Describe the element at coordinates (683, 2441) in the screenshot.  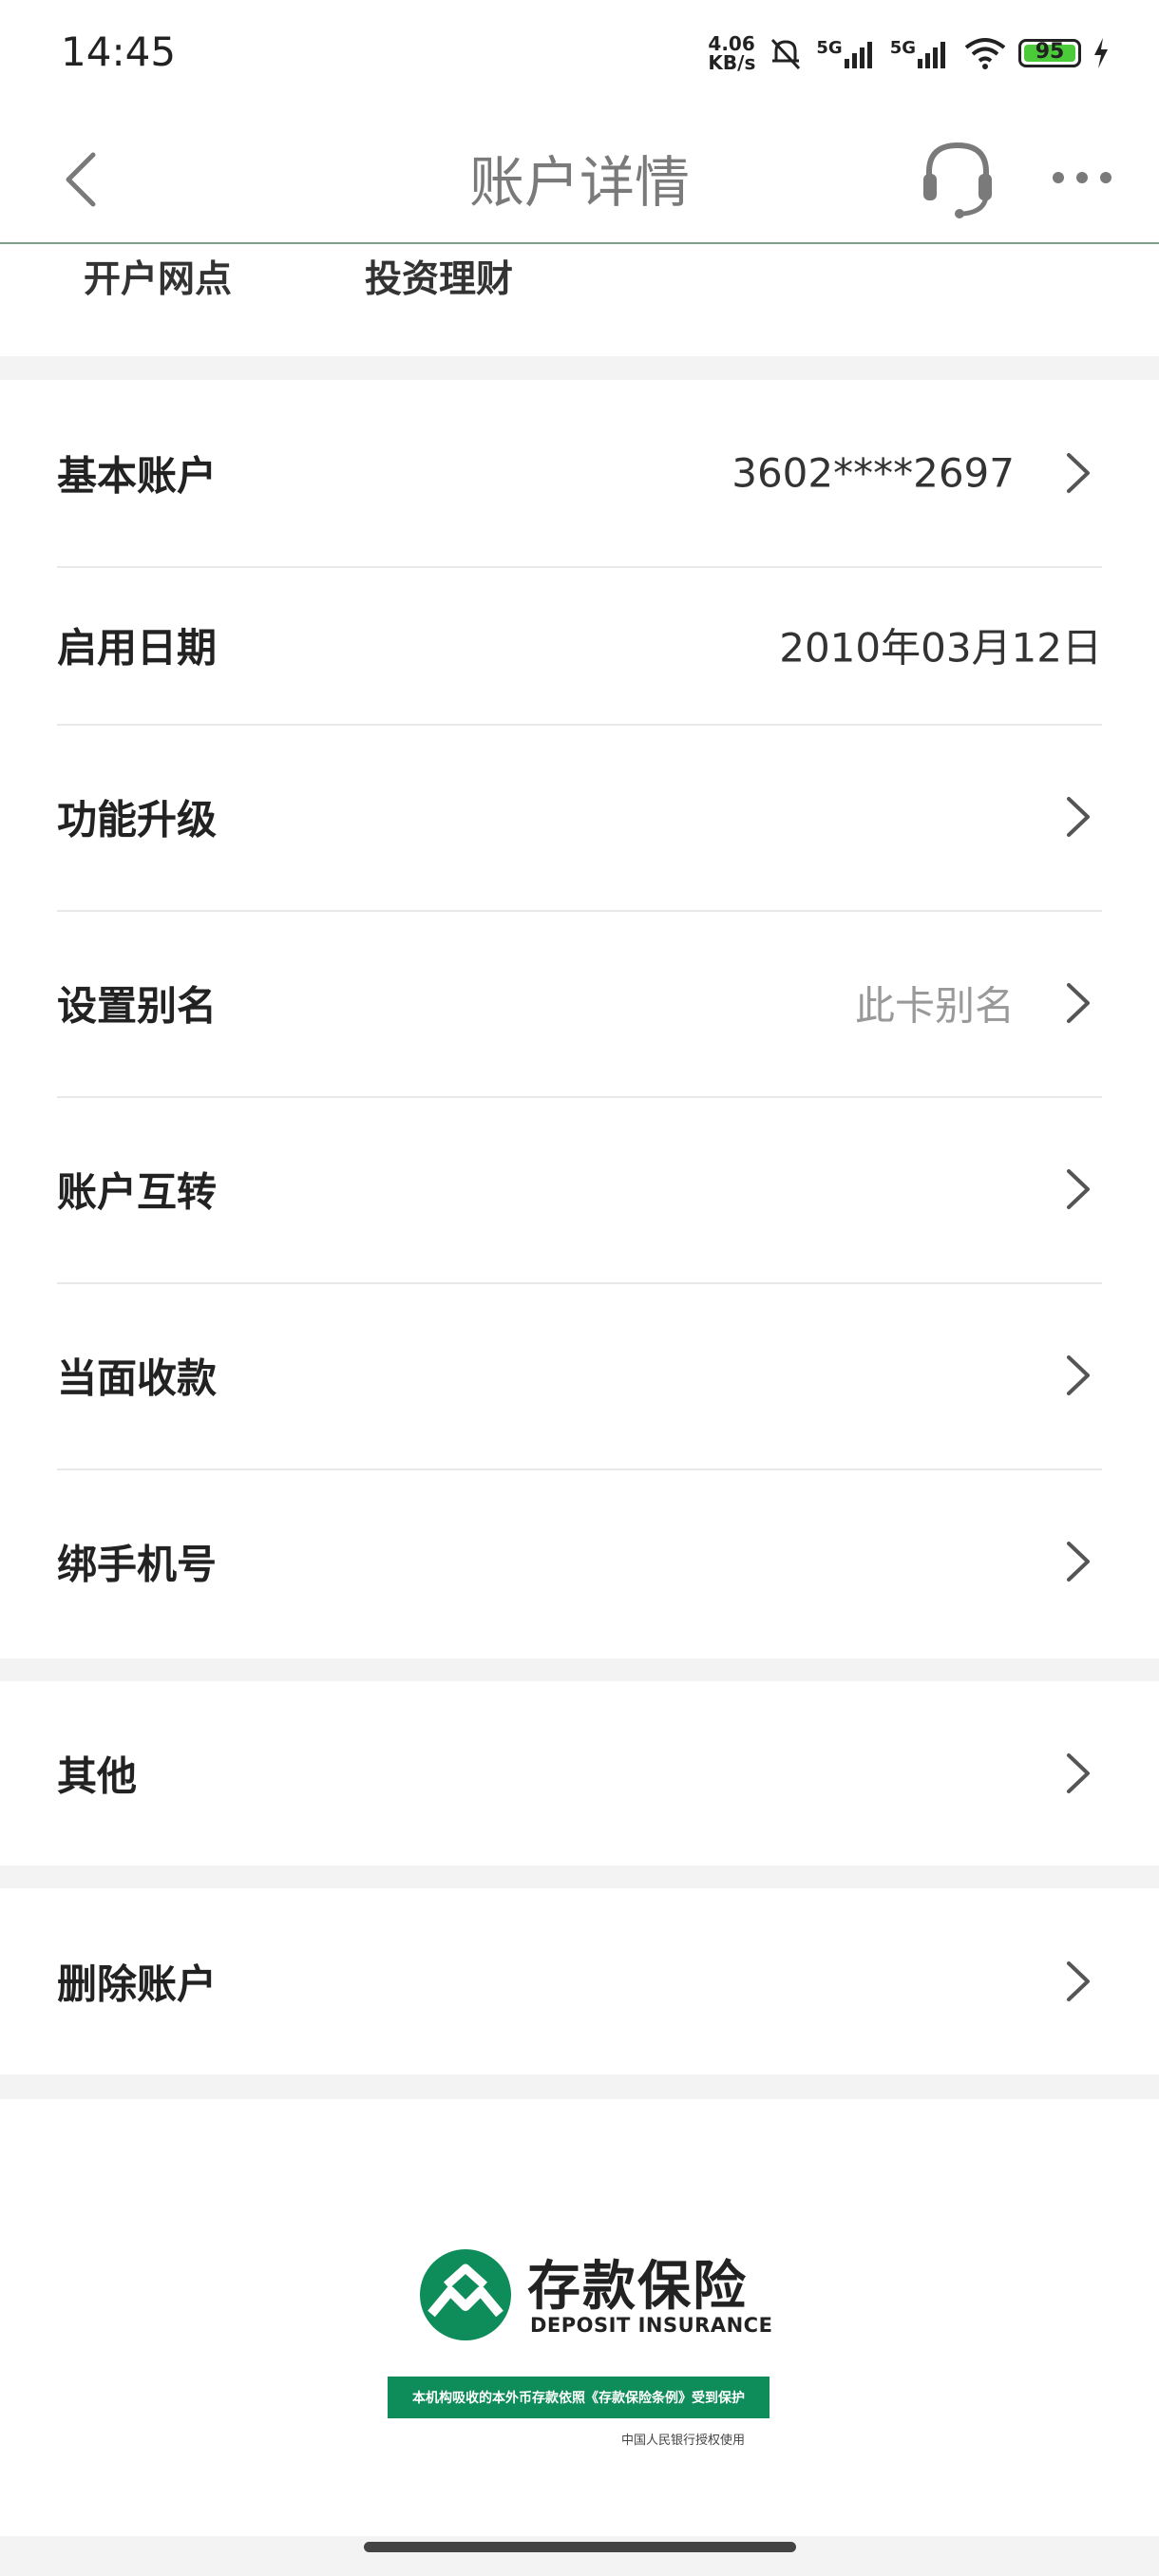
I see `authorization-note: 中国人民银行授权使用` at that location.